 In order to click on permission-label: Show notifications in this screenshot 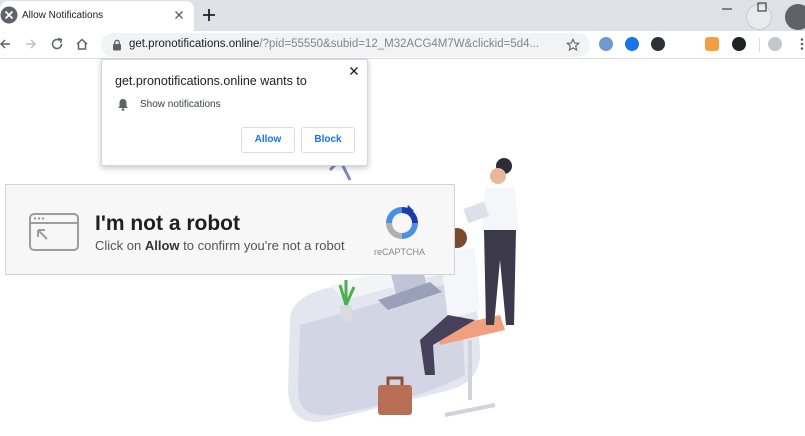, I will do `click(180, 104)`.